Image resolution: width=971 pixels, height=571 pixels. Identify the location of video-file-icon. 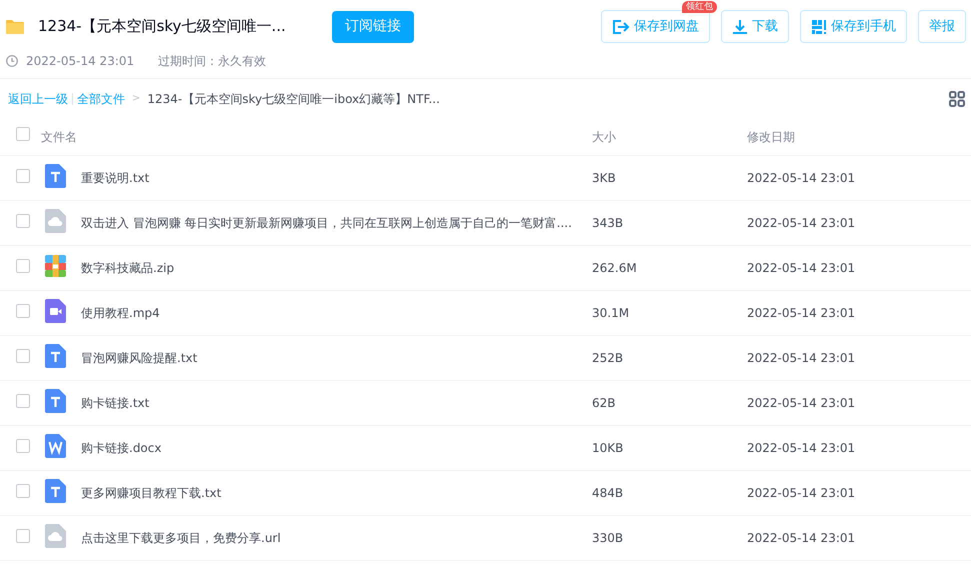
(55, 310).